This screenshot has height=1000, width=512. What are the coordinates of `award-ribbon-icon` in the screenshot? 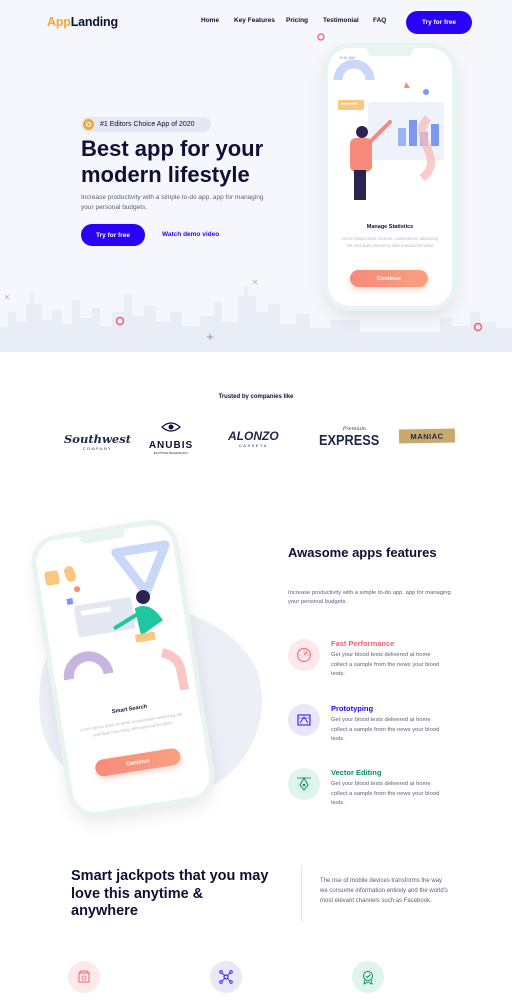 It's located at (368, 977).